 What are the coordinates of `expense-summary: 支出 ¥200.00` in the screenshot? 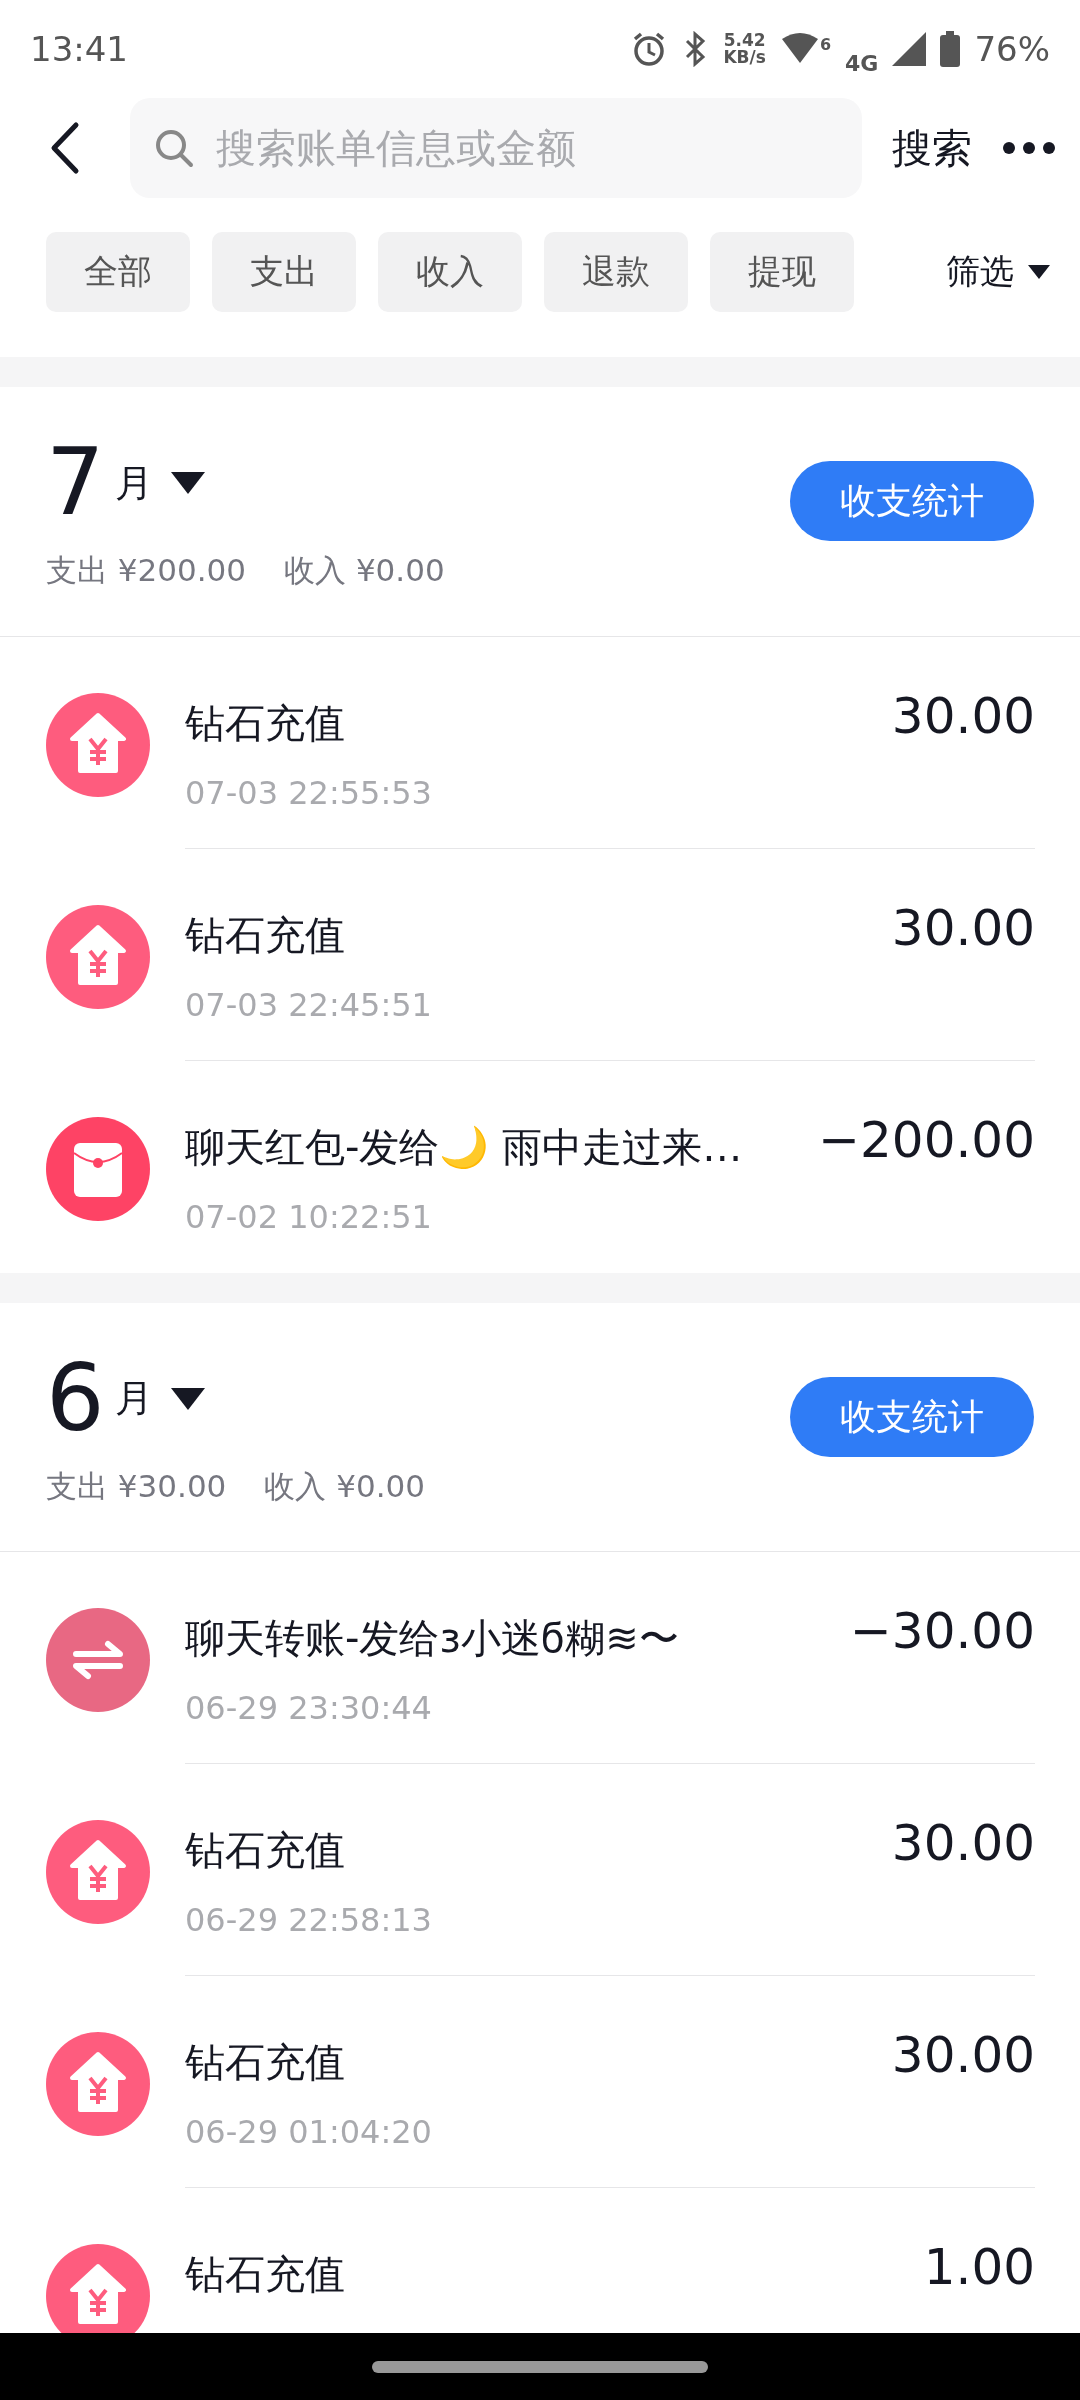 It's located at (146, 571).